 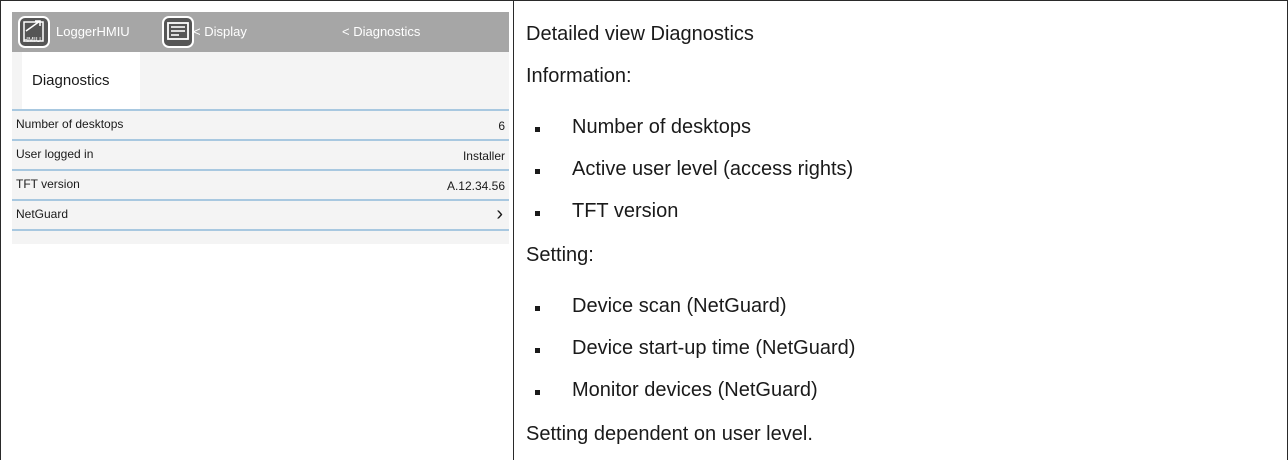 What do you see at coordinates (714, 348) in the screenshot?
I see `setting-item-text: Device start-up time (NetGuard)` at bounding box center [714, 348].